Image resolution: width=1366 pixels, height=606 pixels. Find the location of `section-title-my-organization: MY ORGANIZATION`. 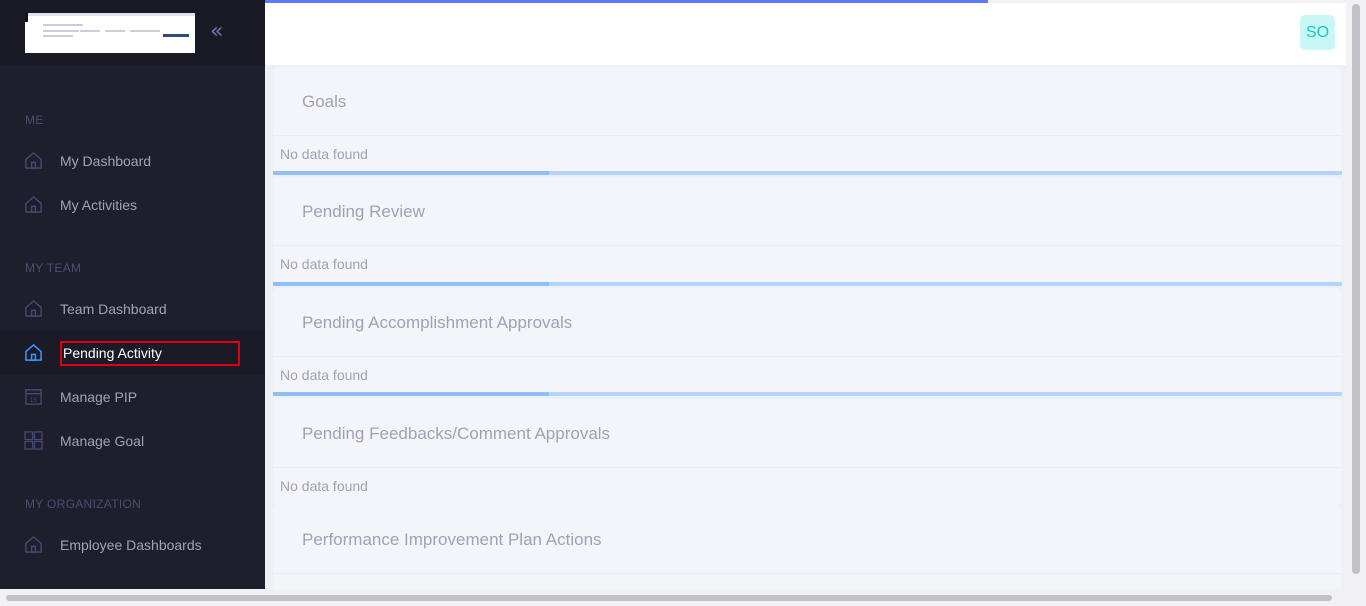

section-title-my-organization: MY ORGANIZATION is located at coordinates (83, 504).